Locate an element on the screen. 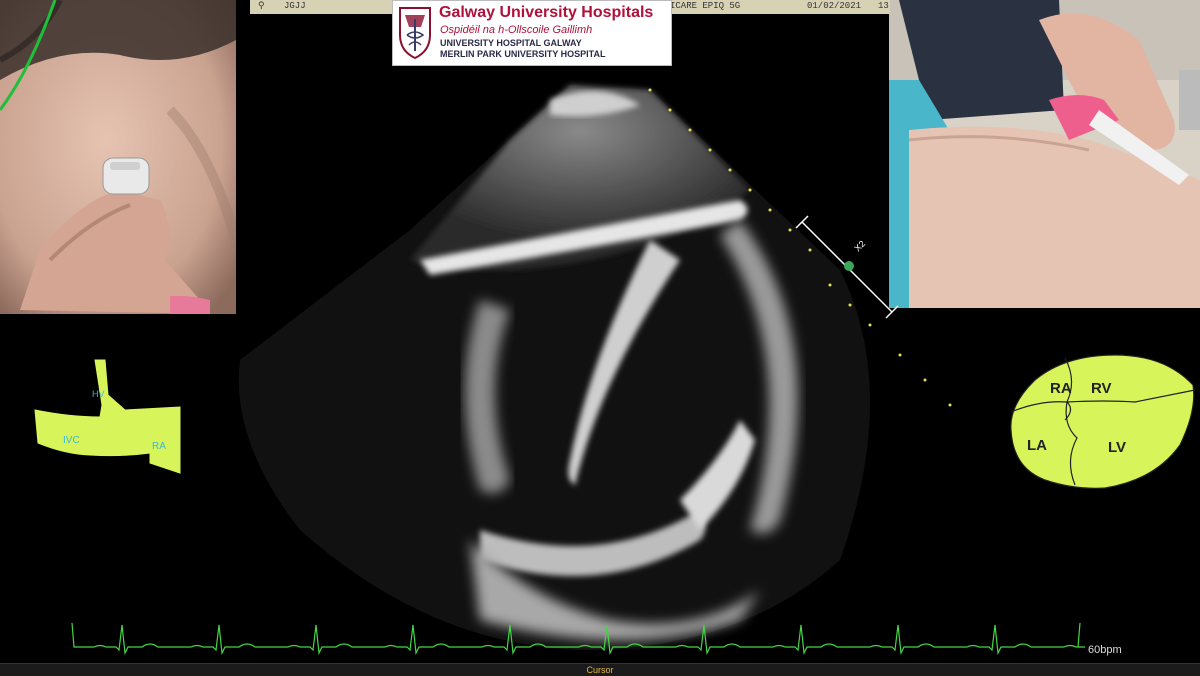  ivc-shape is located at coordinates (107, 416).